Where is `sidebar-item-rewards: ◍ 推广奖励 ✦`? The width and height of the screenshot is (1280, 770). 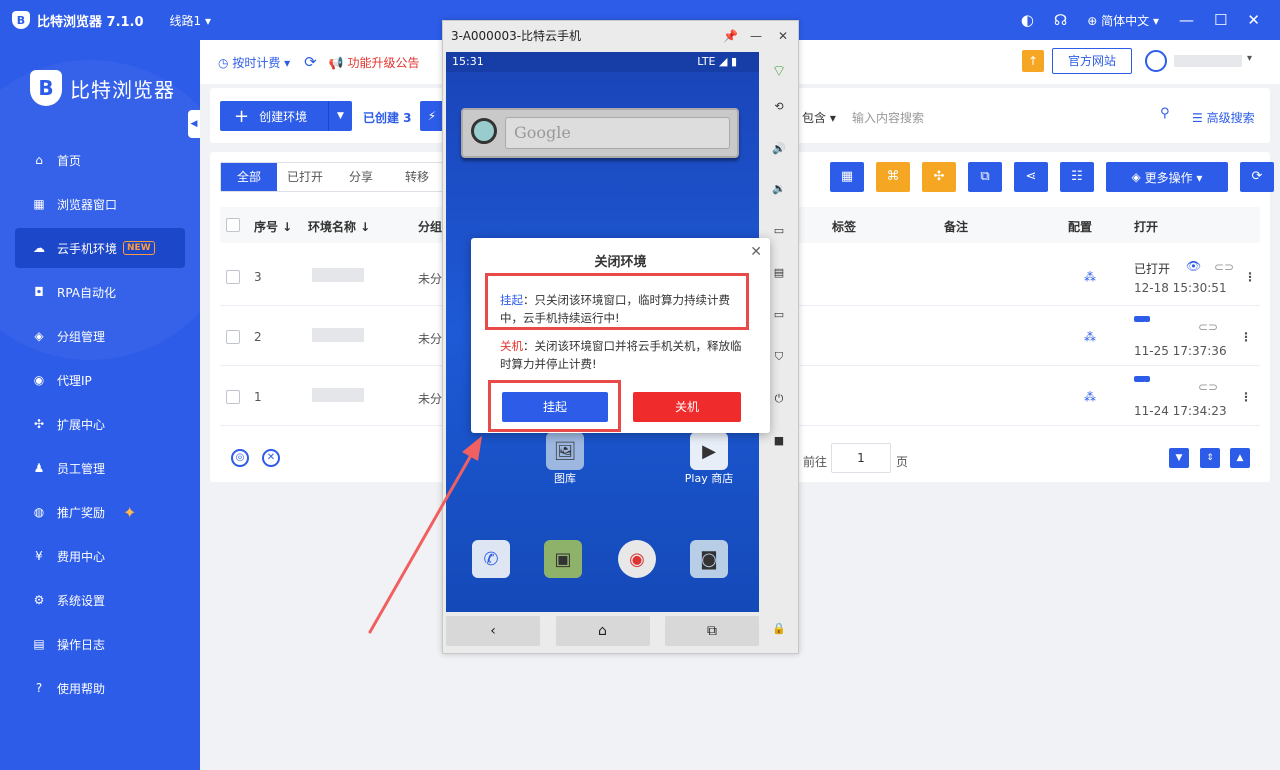
sidebar-item-rewards: ◍ 推广奖励 ✦ is located at coordinates (100, 512).